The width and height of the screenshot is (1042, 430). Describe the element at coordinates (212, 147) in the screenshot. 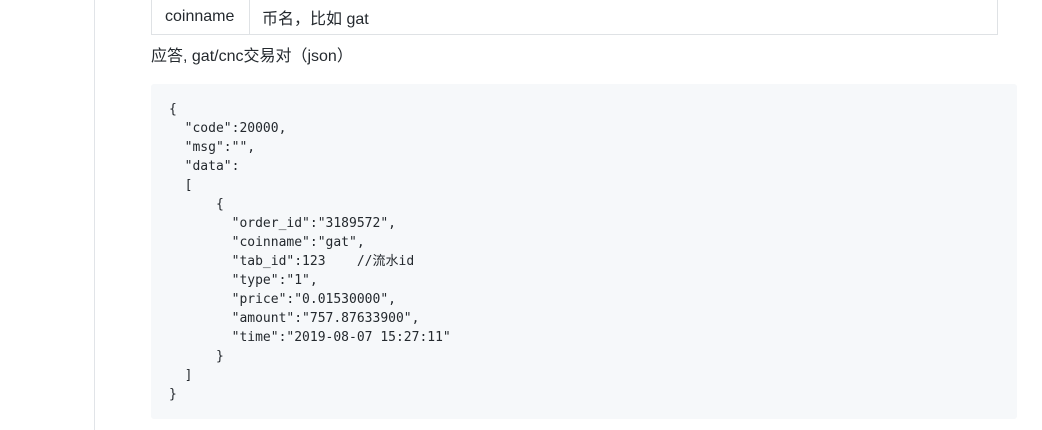

I see `code-line: "msg":"",` at that location.